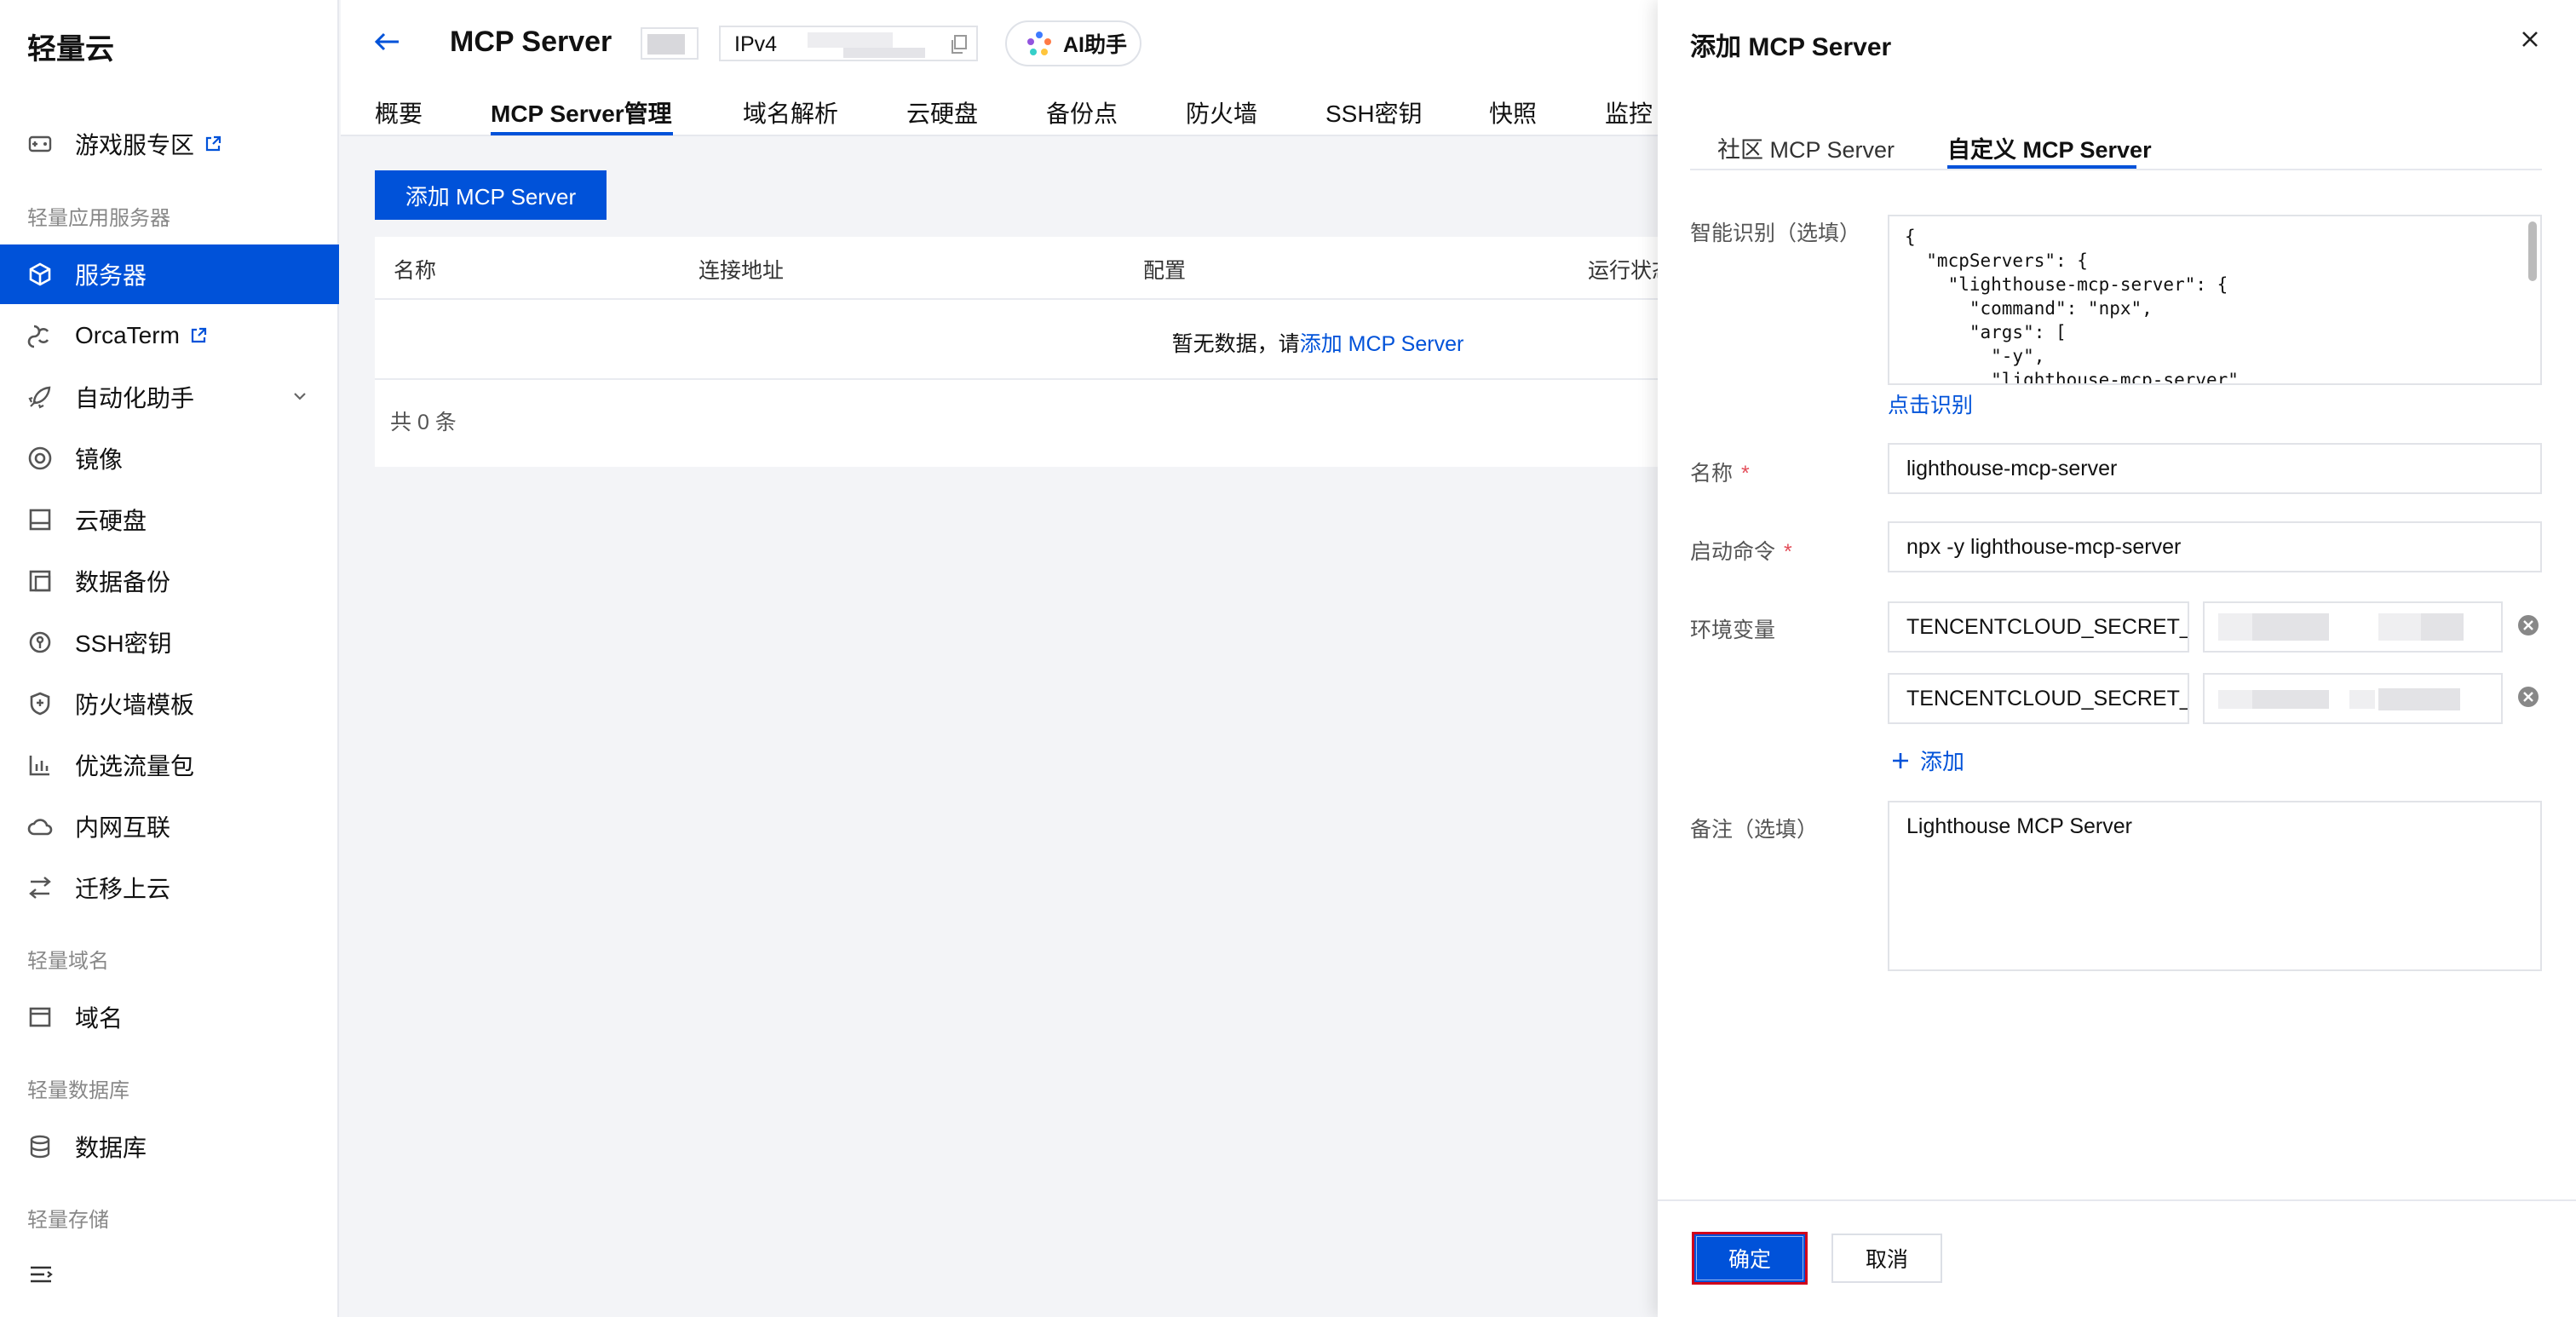 The image size is (2576, 1317). What do you see at coordinates (1629, 112) in the screenshot?
I see `tab-monitoring: 监控` at bounding box center [1629, 112].